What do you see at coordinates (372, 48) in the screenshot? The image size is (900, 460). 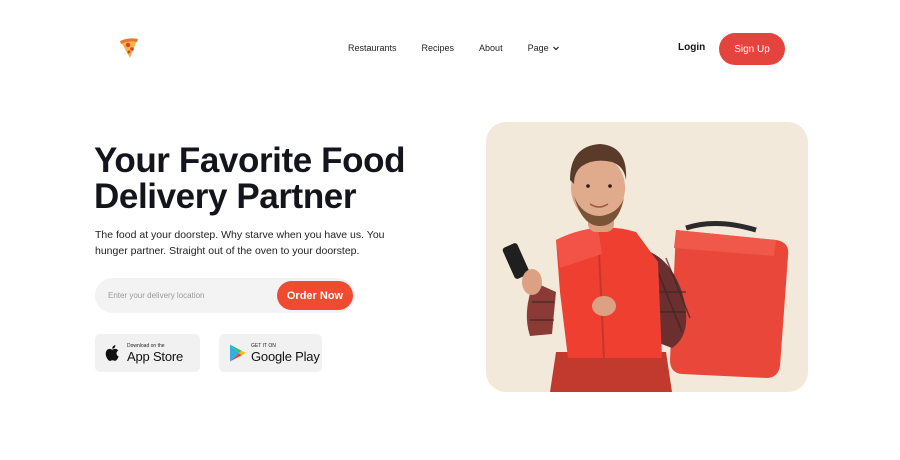 I see `nav-item-restaurants: Restaurants` at bounding box center [372, 48].